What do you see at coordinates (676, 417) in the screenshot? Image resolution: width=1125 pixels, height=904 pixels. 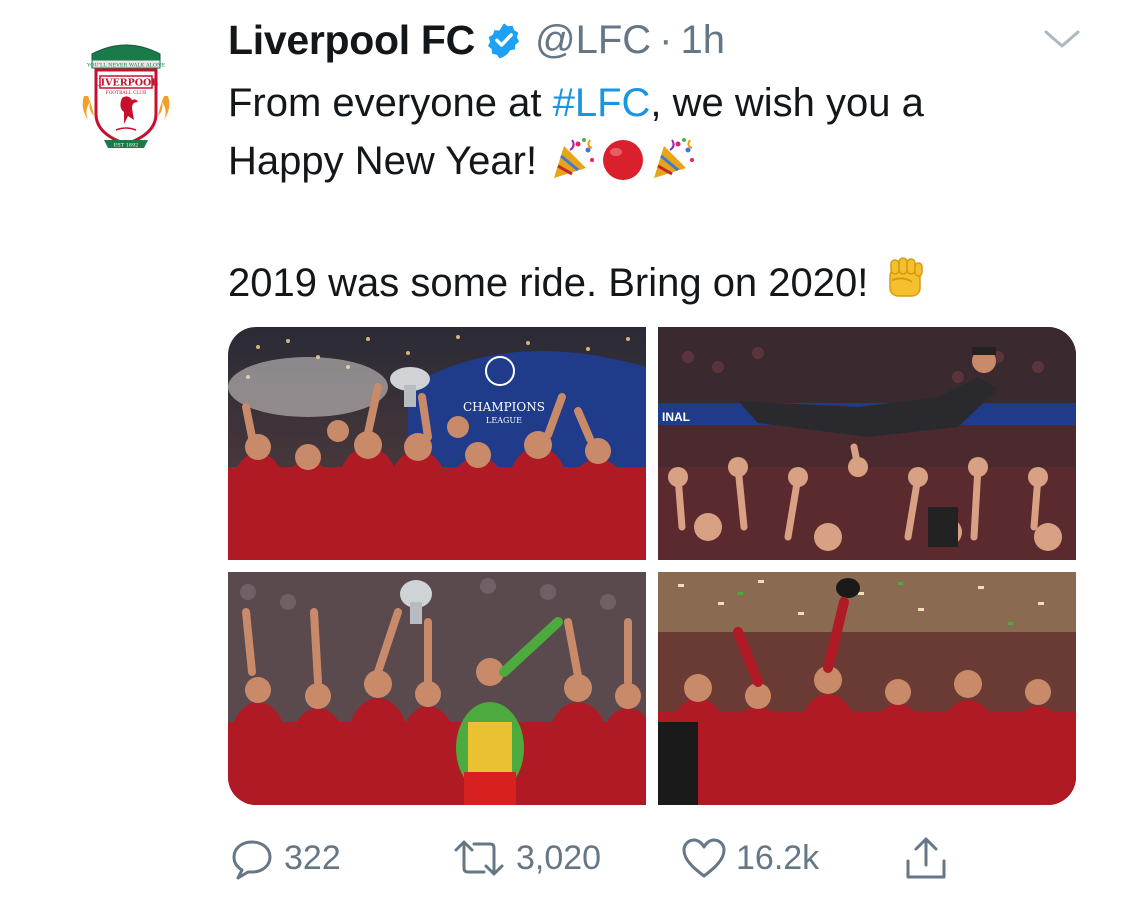 I see `svg-text: INAL` at bounding box center [676, 417].